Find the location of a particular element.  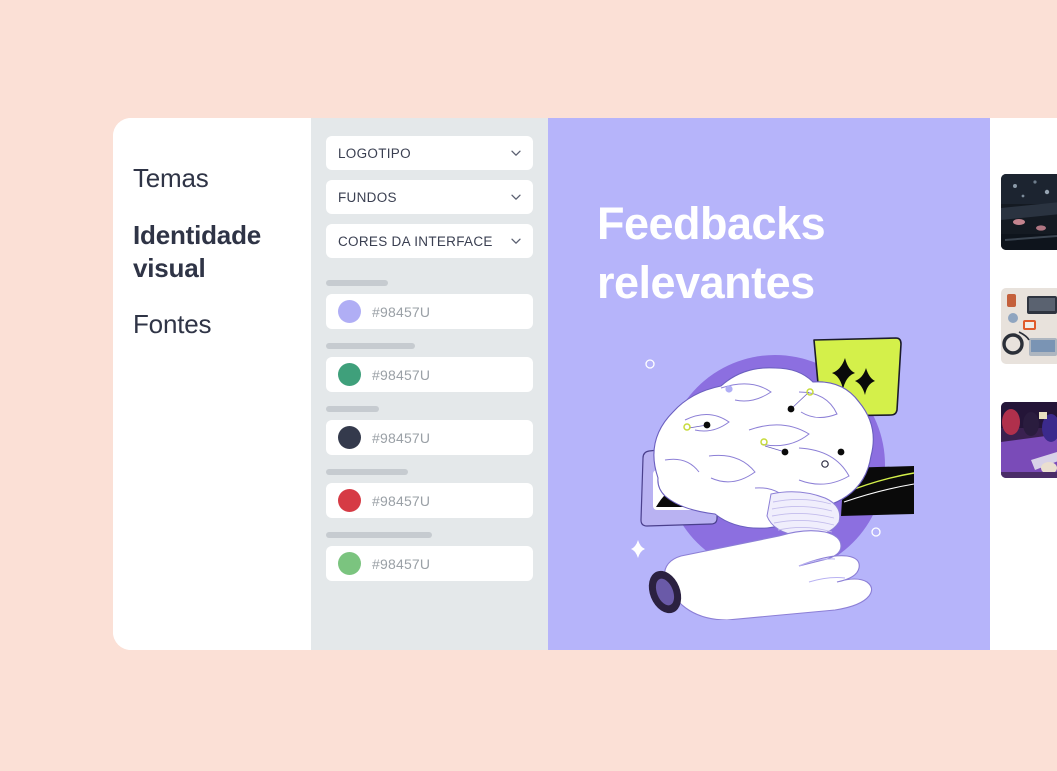

thumbnails-panel is located at coordinates (1023, 384).